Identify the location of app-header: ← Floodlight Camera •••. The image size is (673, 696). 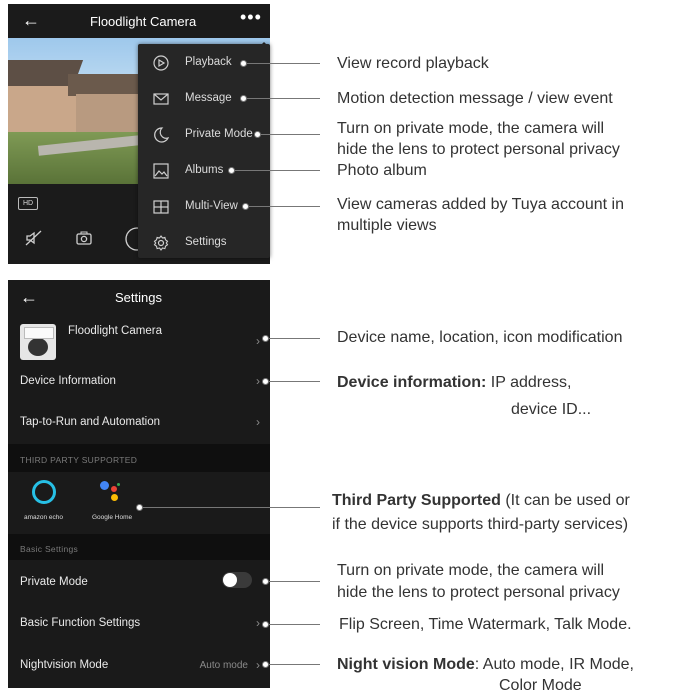
(139, 21).